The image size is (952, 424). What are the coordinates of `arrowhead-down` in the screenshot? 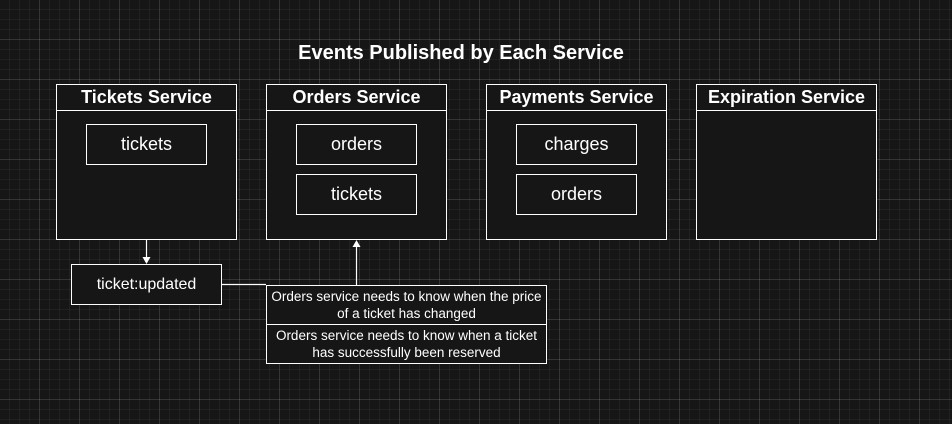 It's located at (146, 260).